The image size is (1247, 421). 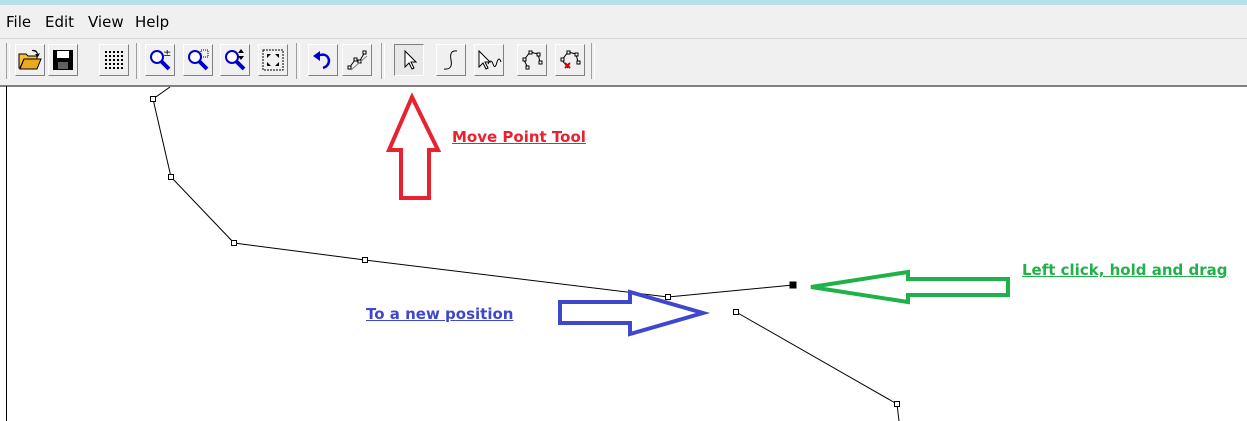 I want to click on pointer-wave-icon, so click(x=490, y=59).